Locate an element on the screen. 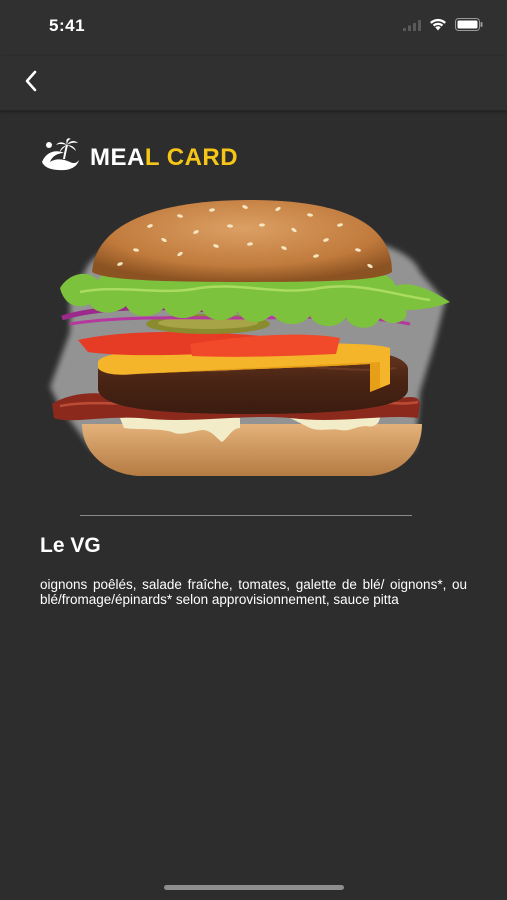 This screenshot has height=900, width=507. brand-name-part-2: L CARD is located at coordinates (191, 157).